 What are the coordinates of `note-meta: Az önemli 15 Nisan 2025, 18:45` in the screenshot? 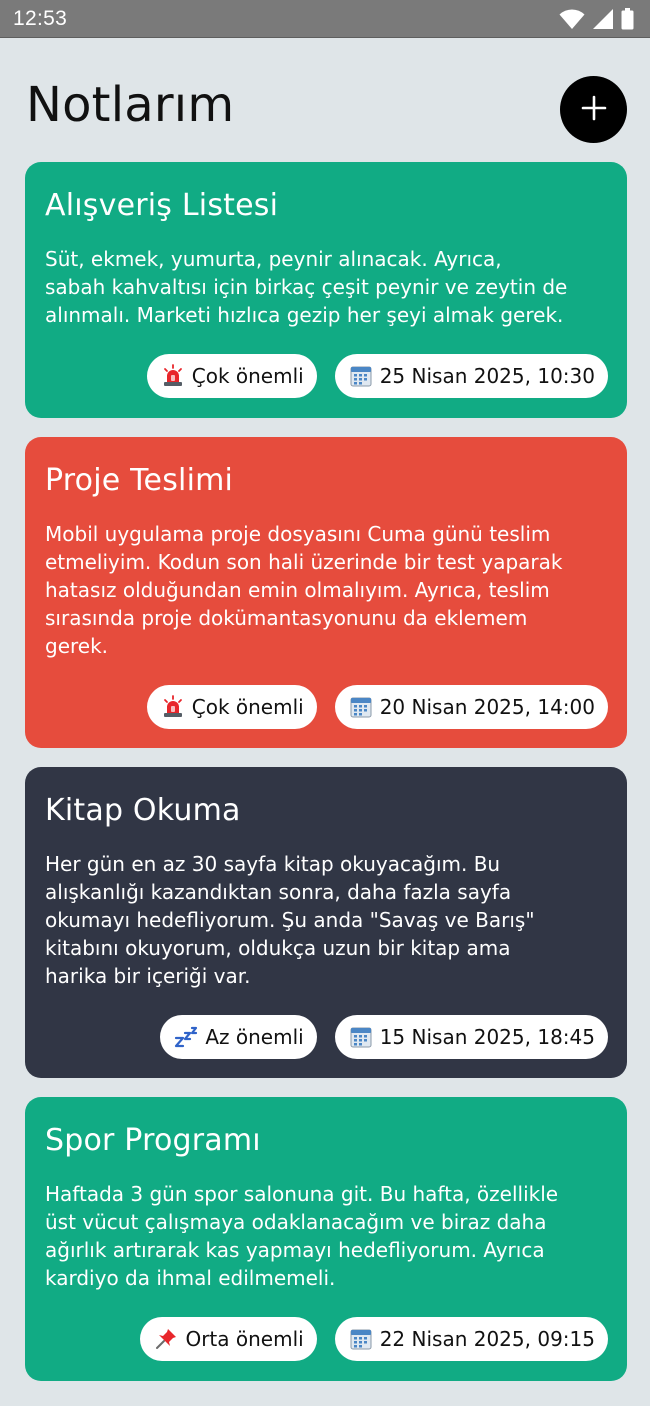 It's located at (384, 1037).